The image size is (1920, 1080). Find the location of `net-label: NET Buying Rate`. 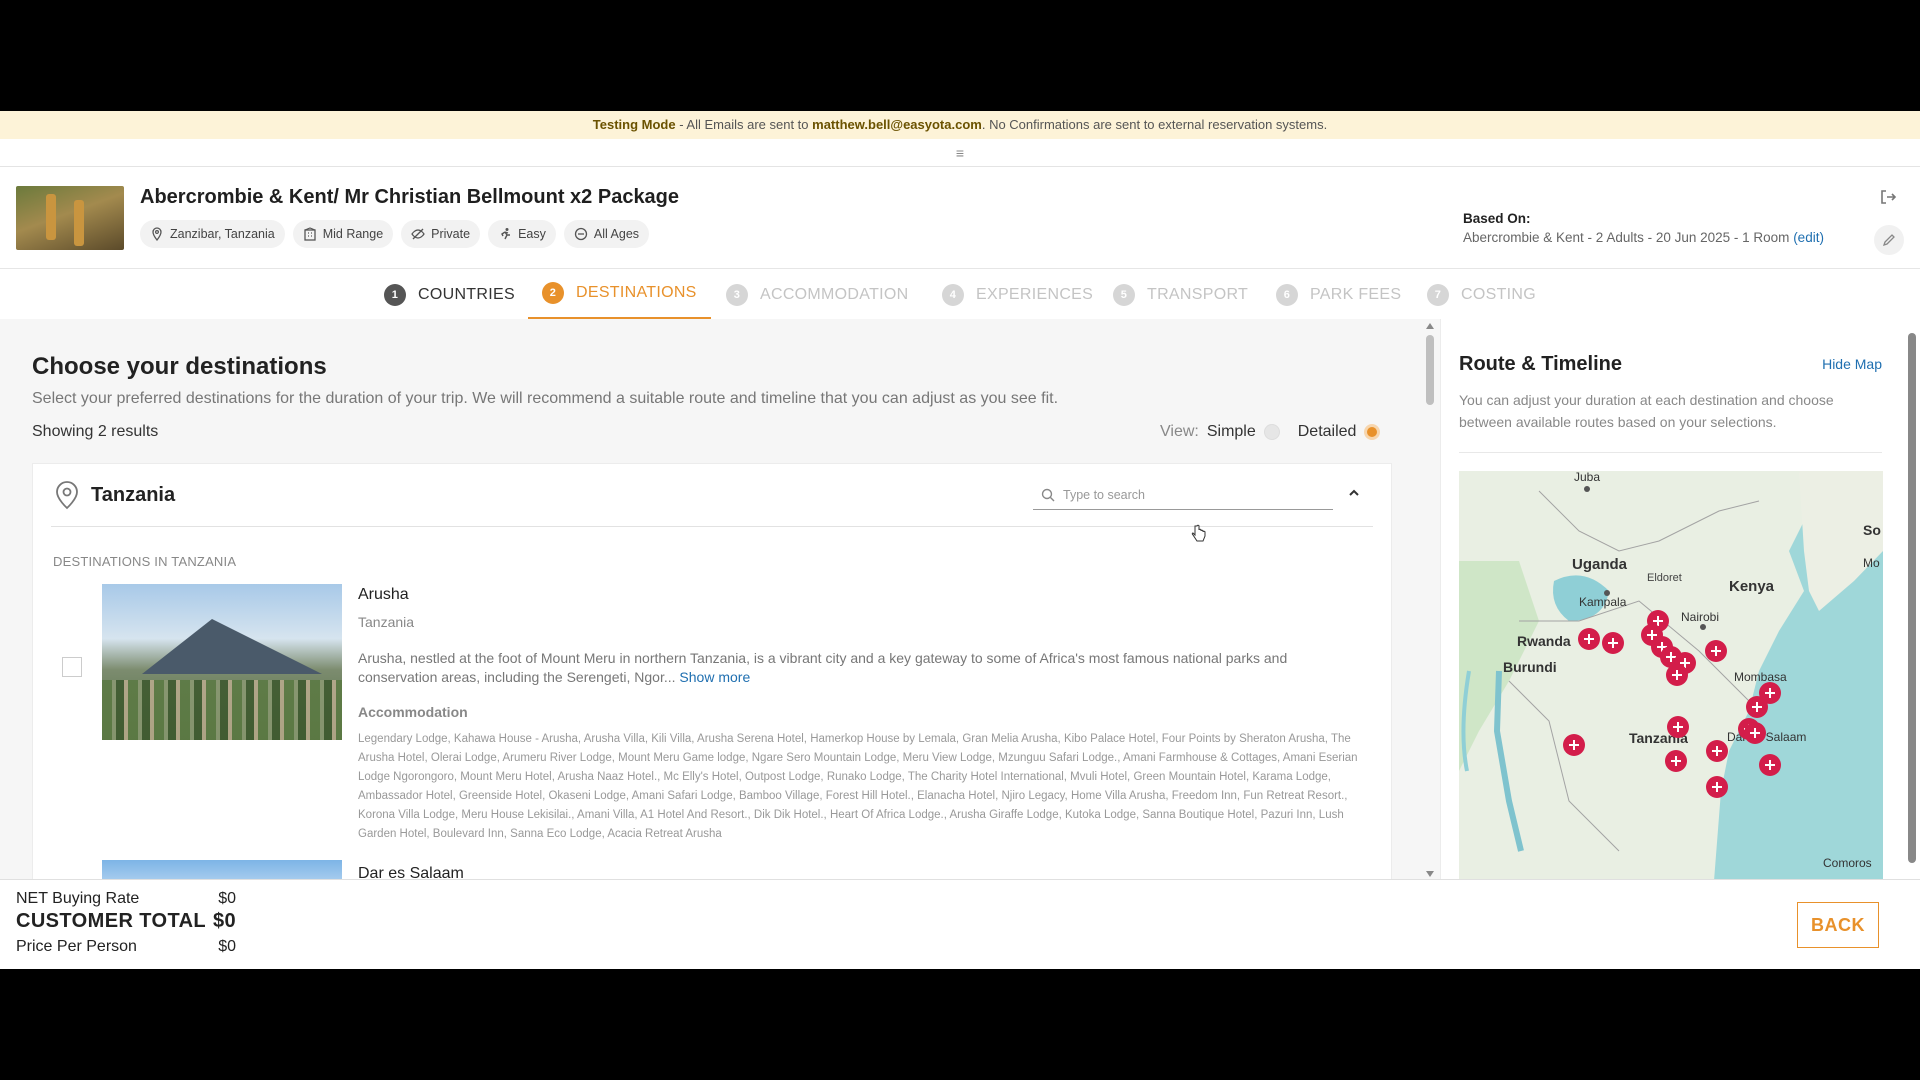

net-label: NET Buying Rate is located at coordinates (78, 898).